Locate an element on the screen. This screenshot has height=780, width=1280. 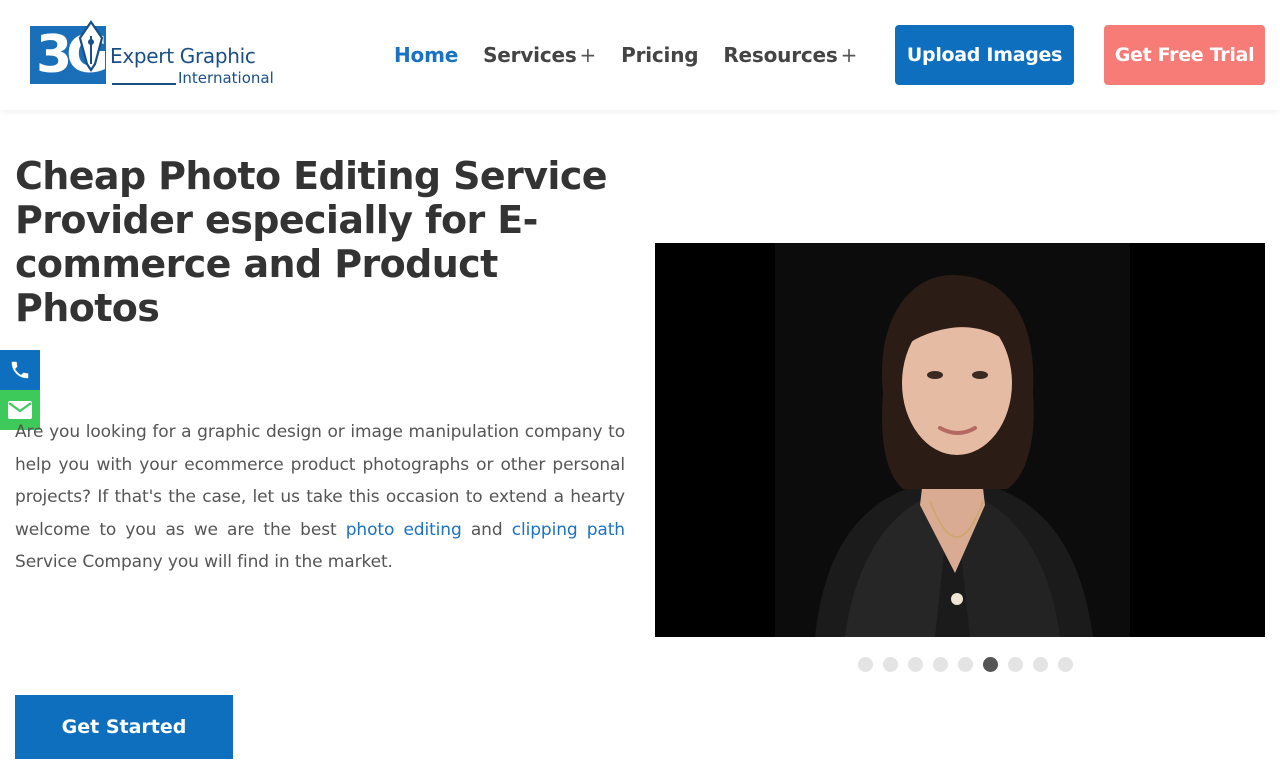
nav-item-home: Home is located at coordinates (426, 55).